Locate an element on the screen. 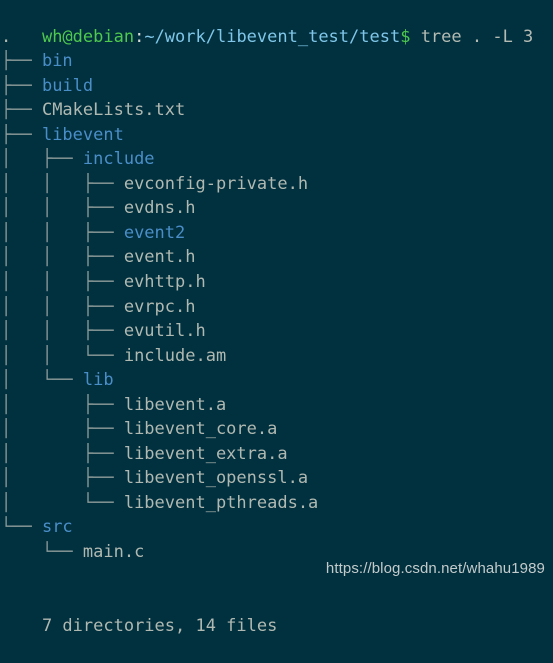 The width and height of the screenshot is (553, 663). tree-summary-text: 7 directories, 14 files is located at coordinates (159, 625).